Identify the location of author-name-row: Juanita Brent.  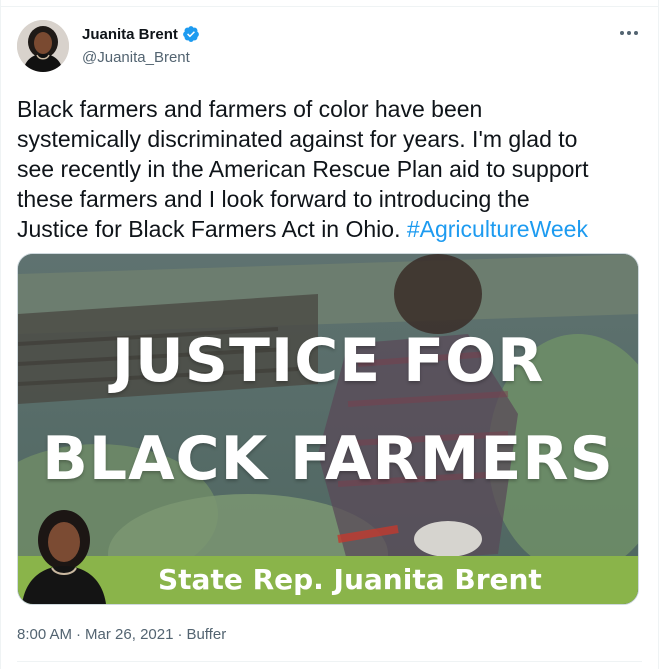
(141, 34).